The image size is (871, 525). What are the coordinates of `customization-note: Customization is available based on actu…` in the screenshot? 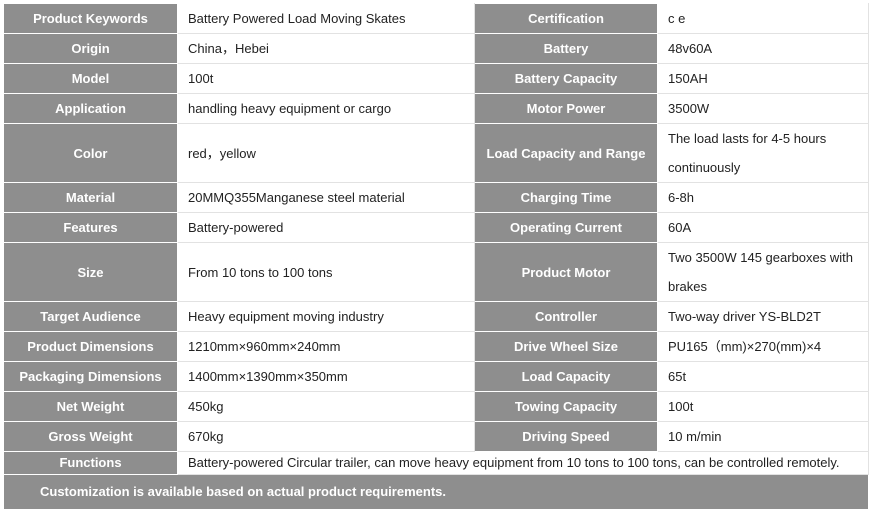 It's located at (436, 492).